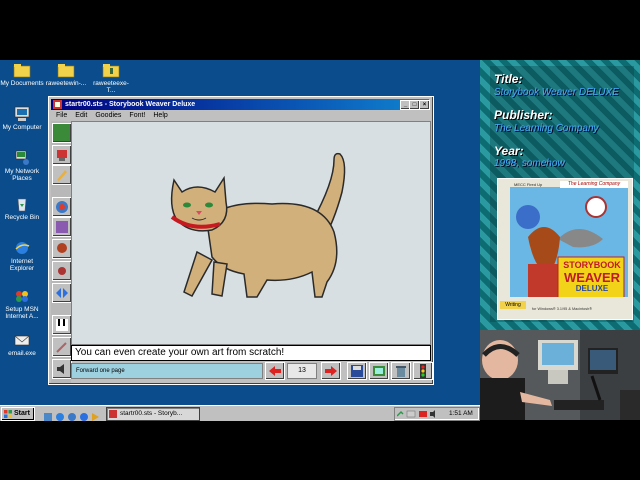 The width and height of the screenshot is (640, 480). Describe the element at coordinates (130, 104) in the screenshot. I see `window-title: startr00.sts - Storybook Weaver Deluxe` at that location.